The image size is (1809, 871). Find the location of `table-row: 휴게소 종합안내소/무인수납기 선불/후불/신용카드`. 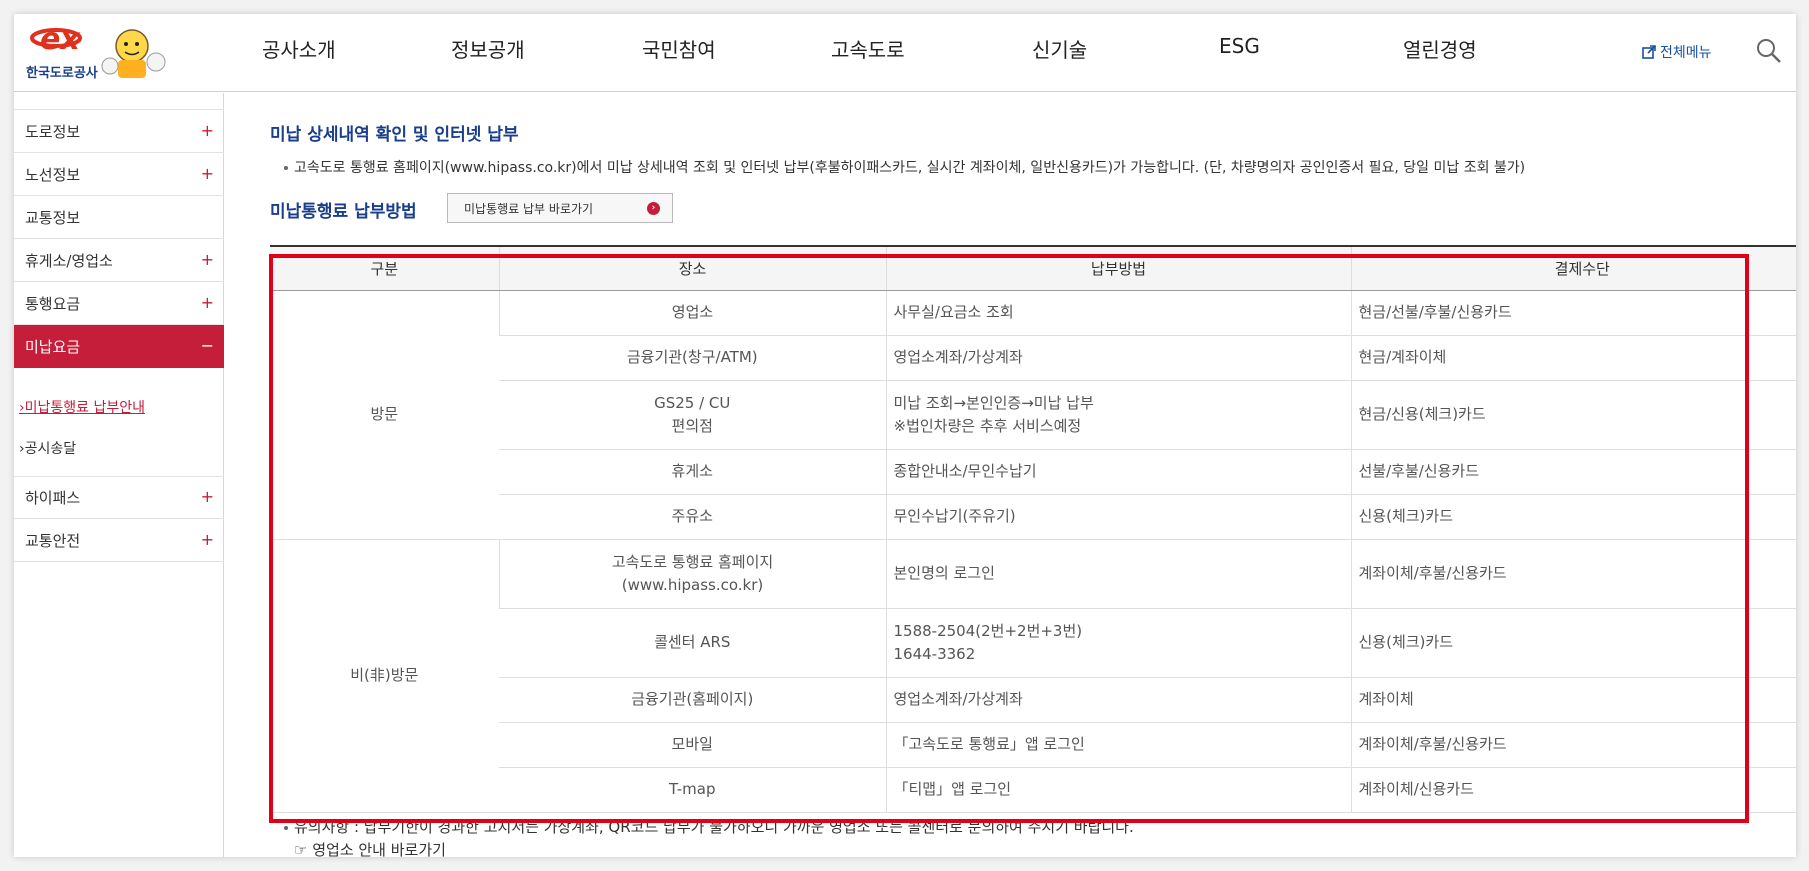

table-row: 휴게소 종합안내소/무인수납기 선불/후불/신용카드 is located at coordinates (1033, 472).